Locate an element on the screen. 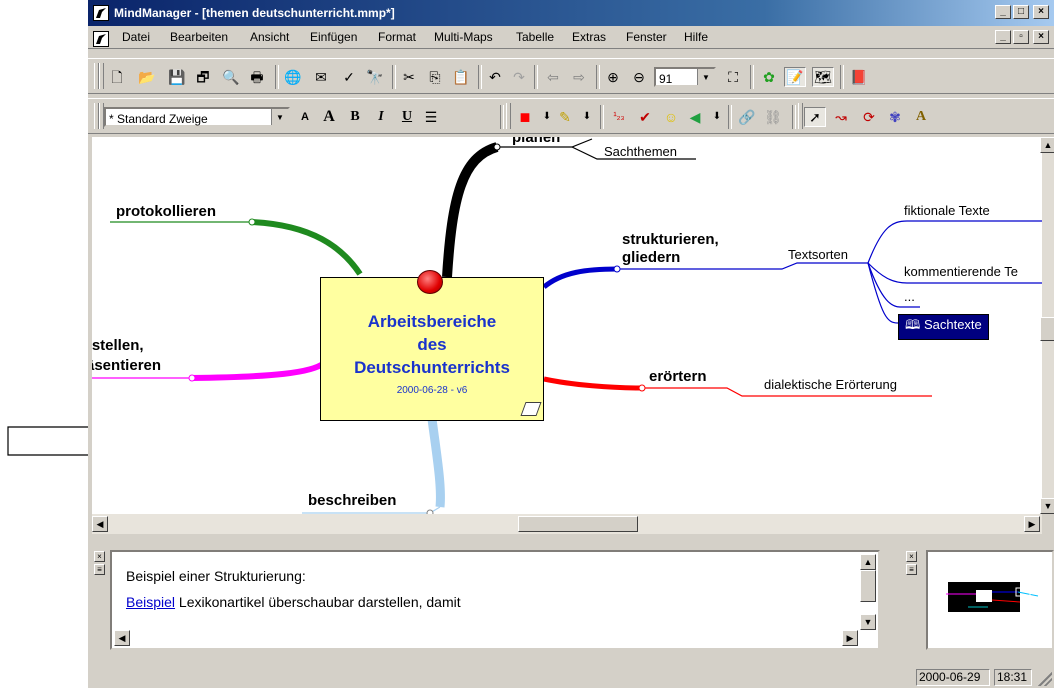 This screenshot has width=1054, height=688. map-overview-pane is located at coordinates (990, 600).